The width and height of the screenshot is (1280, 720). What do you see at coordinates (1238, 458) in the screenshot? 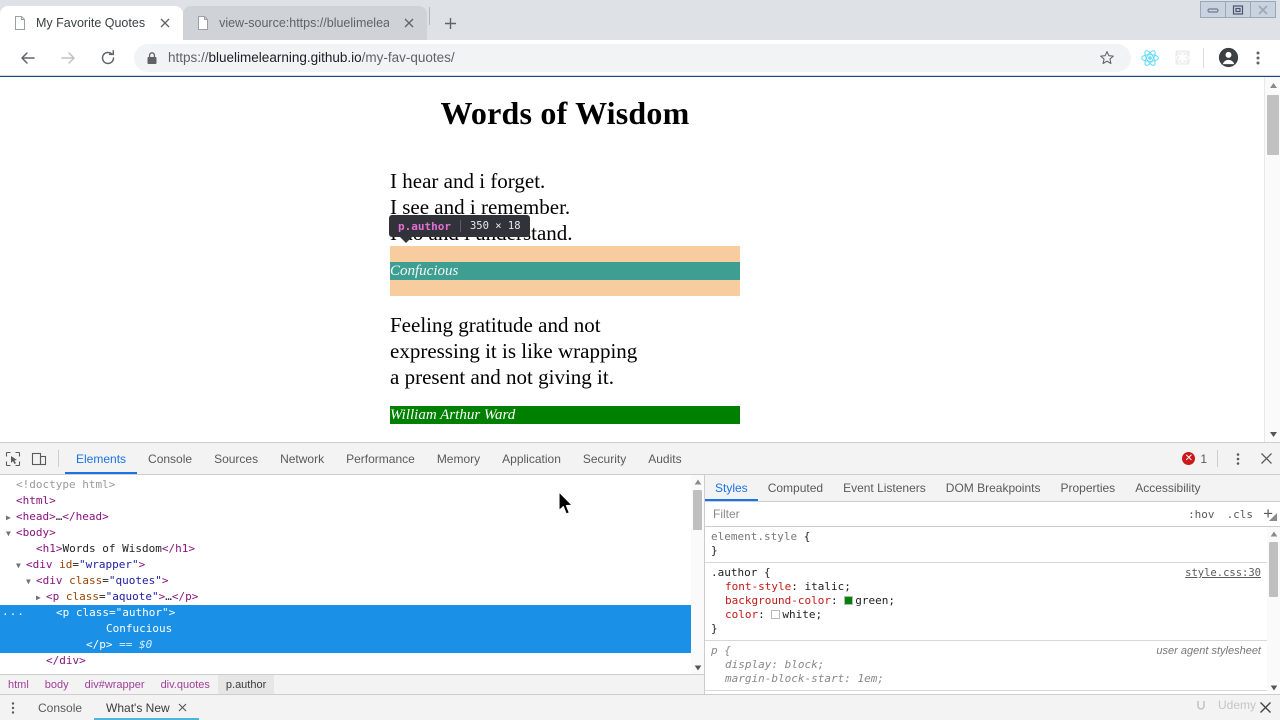
I see `devtools-kebab-menu-icon` at bounding box center [1238, 458].